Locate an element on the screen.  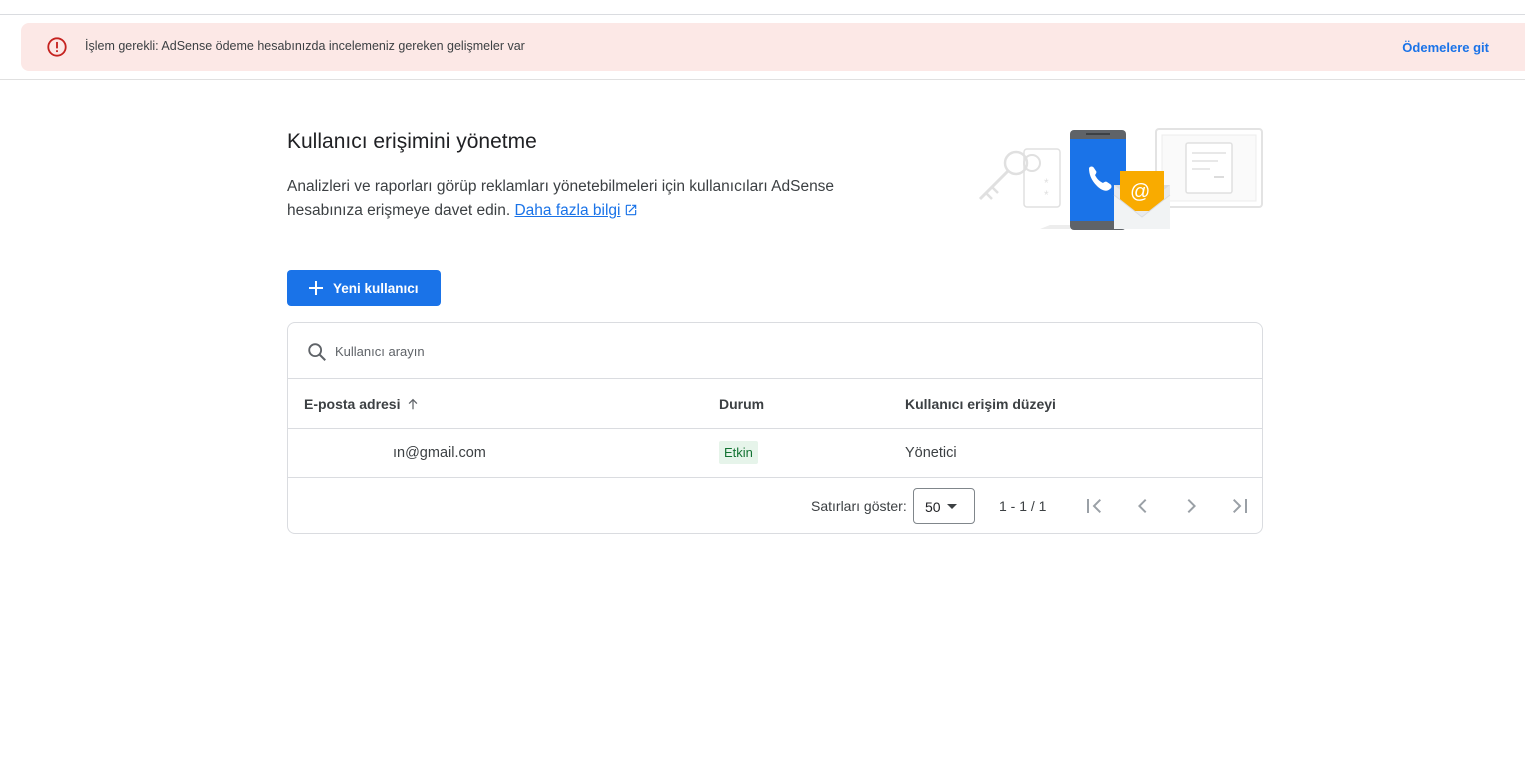
top-divider is located at coordinates (762, 14).